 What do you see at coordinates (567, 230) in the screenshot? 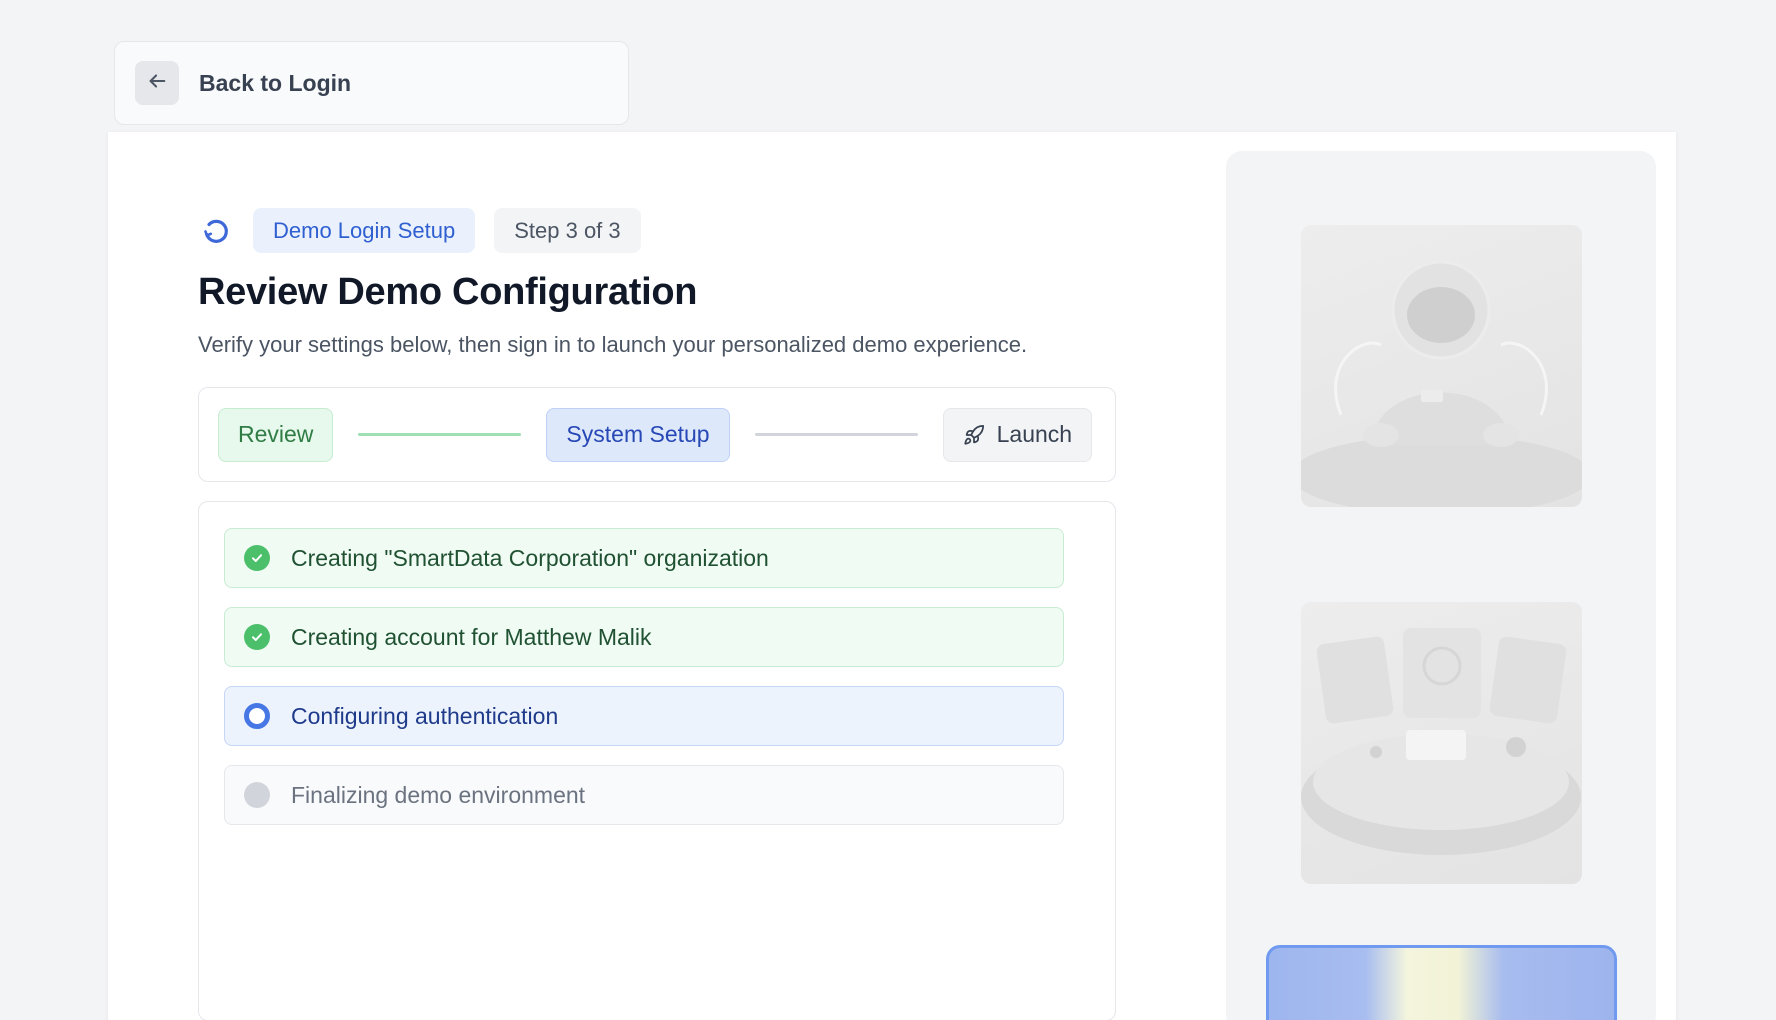
I see `step-counter-badge: Step 3 of 3` at bounding box center [567, 230].